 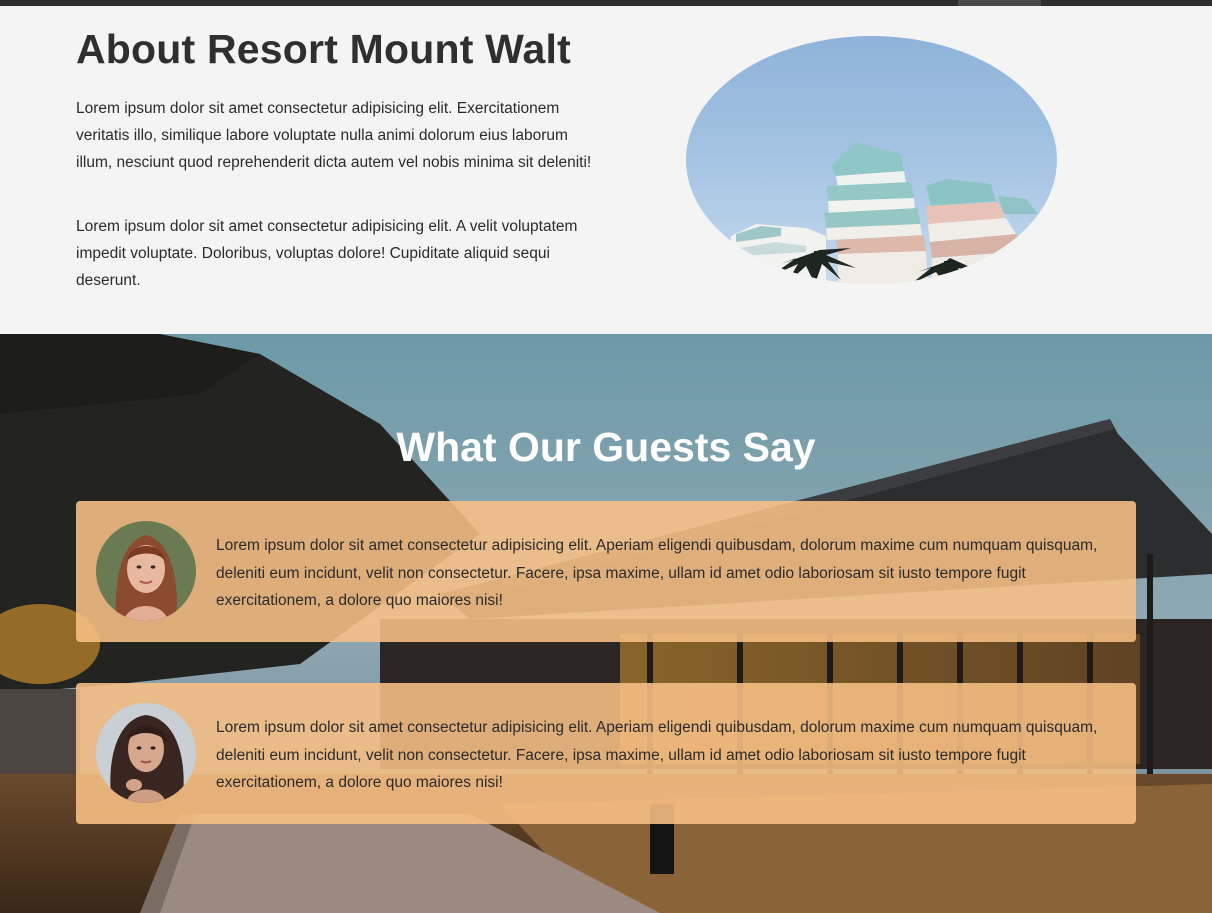 I want to click on about-title: About Resort Mount Walt, so click(x=323, y=49).